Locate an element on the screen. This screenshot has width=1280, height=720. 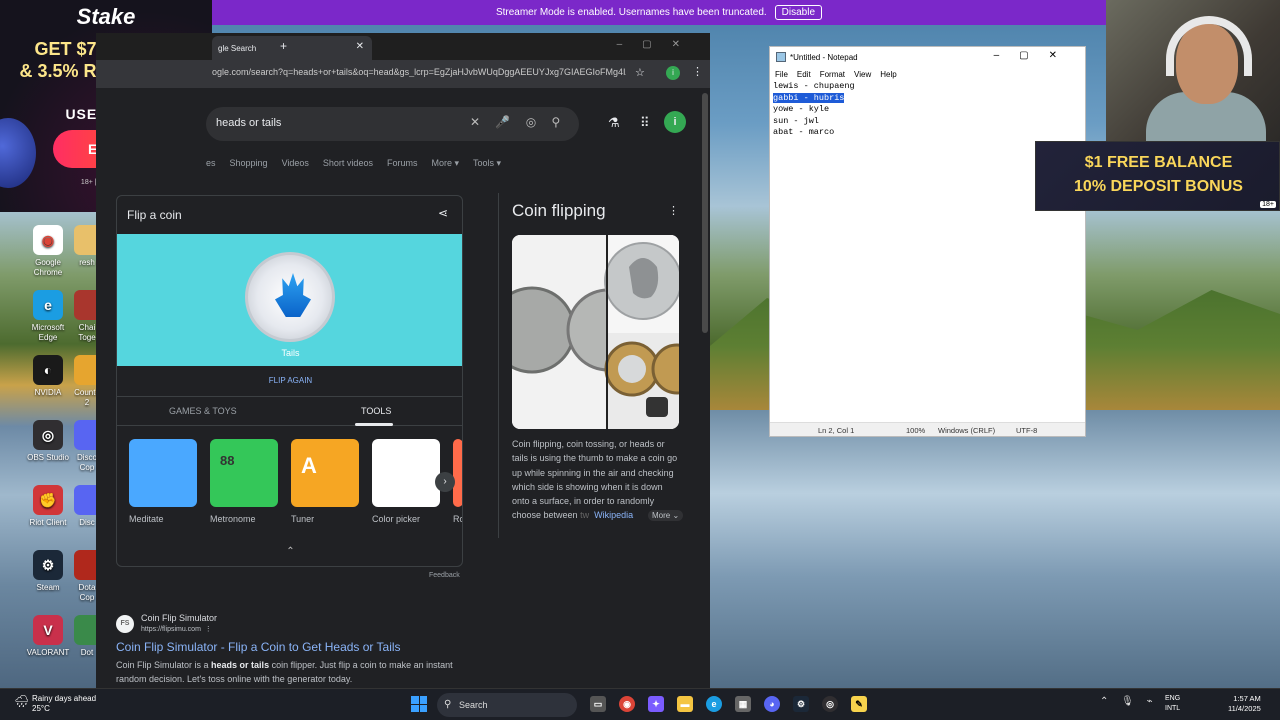
clear-icon: ✕ is located at coordinates (475, 122).